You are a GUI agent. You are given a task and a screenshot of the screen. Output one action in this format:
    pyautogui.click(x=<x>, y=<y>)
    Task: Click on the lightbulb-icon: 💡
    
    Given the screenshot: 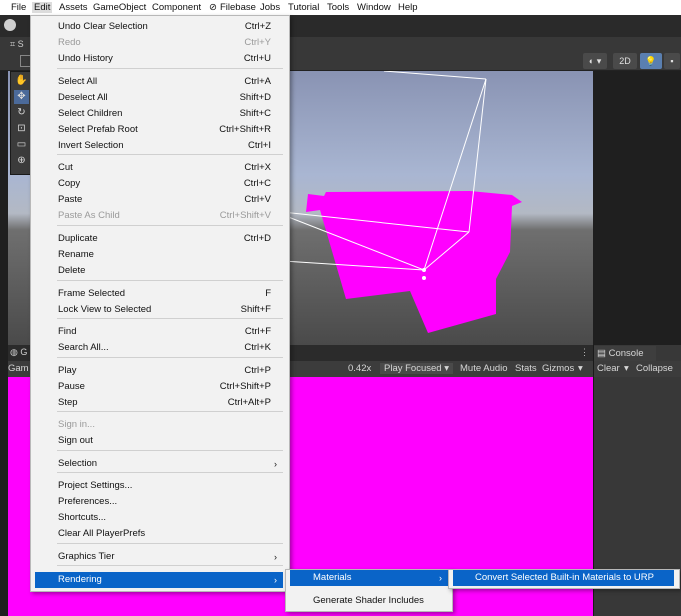 What is the action you would take?
    pyautogui.click(x=651, y=61)
    